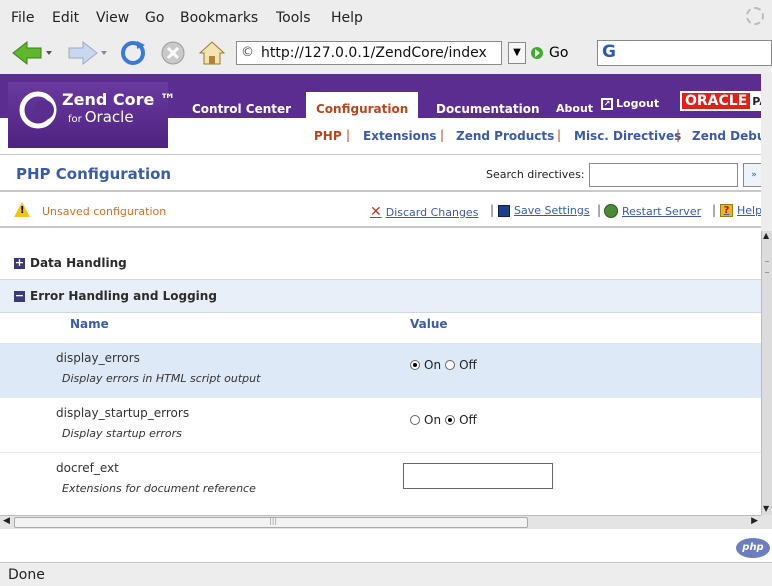  I want to click on discard-changes-link: ✕ Discard Changes, so click(424, 212).